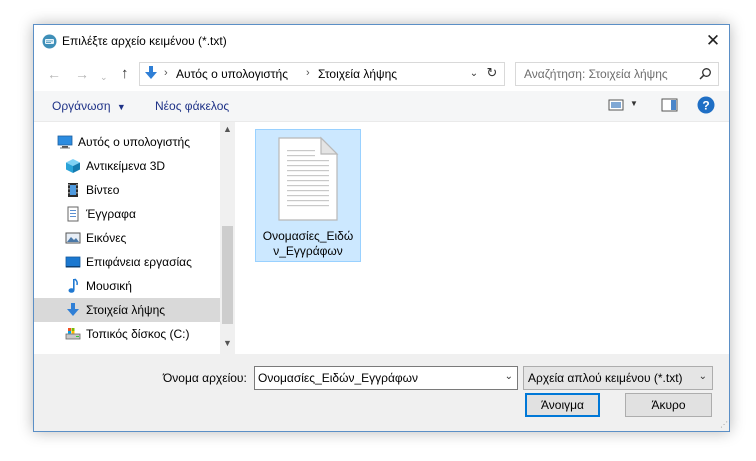 This screenshot has width=756, height=461. What do you see at coordinates (106, 238) in the screenshot?
I see `sidebar-item-label: Εικόνες` at bounding box center [106, 238].